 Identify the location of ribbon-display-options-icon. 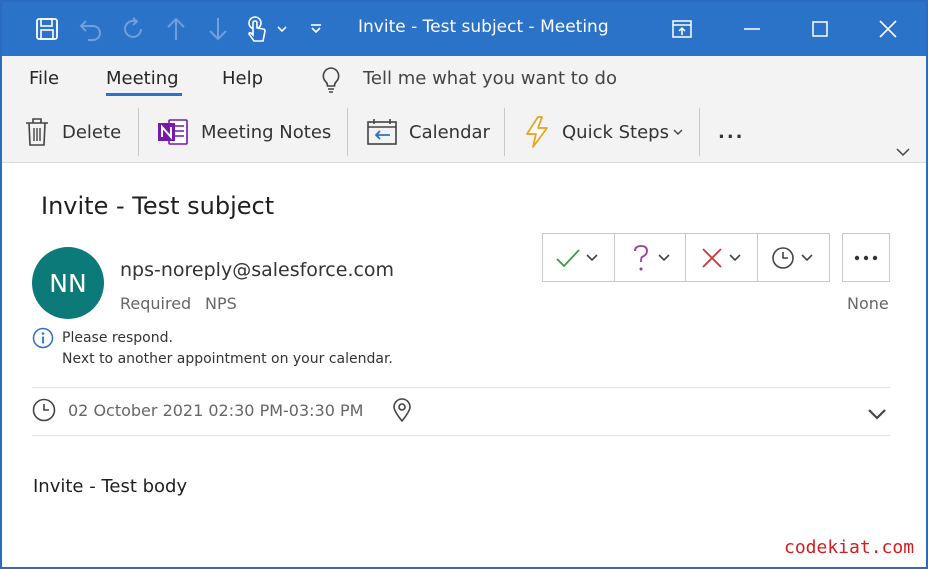
(682, 29).